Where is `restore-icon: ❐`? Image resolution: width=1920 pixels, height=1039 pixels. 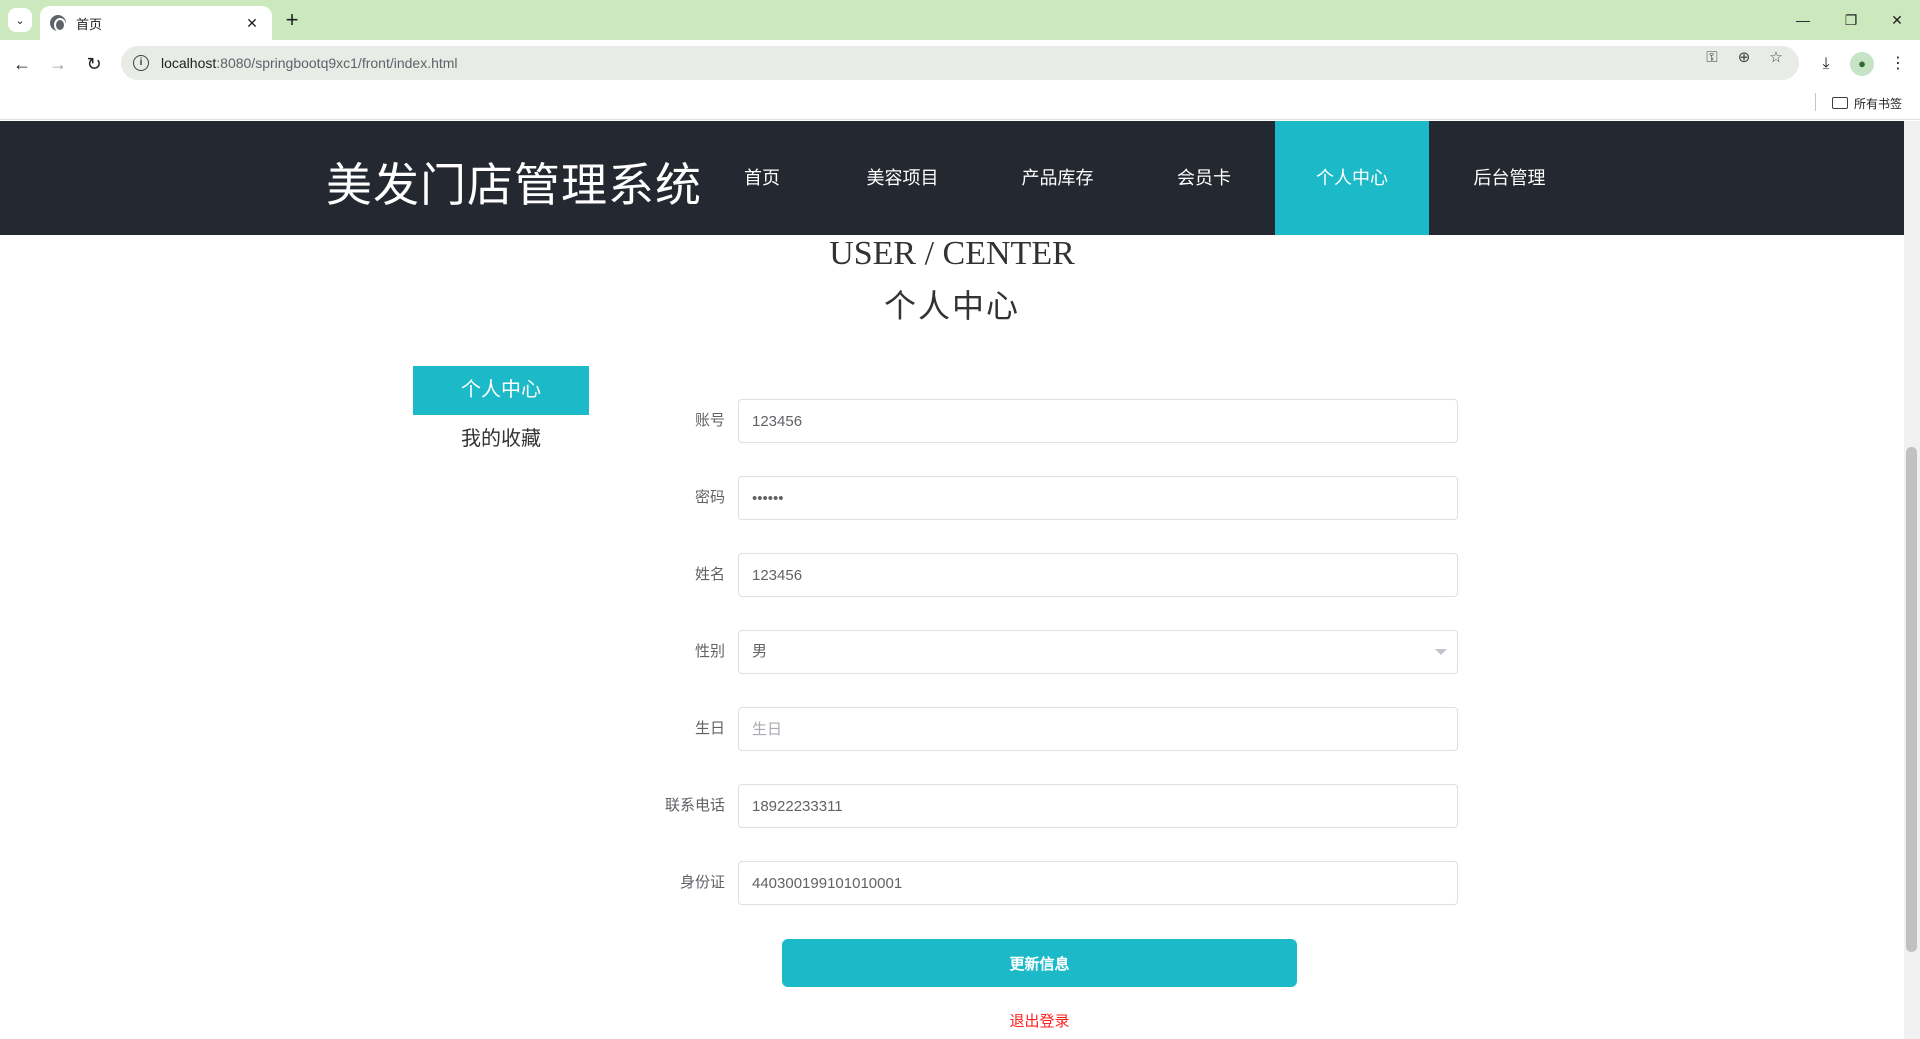
restore-icon: ❐ is located at coordinates (1851, 20).